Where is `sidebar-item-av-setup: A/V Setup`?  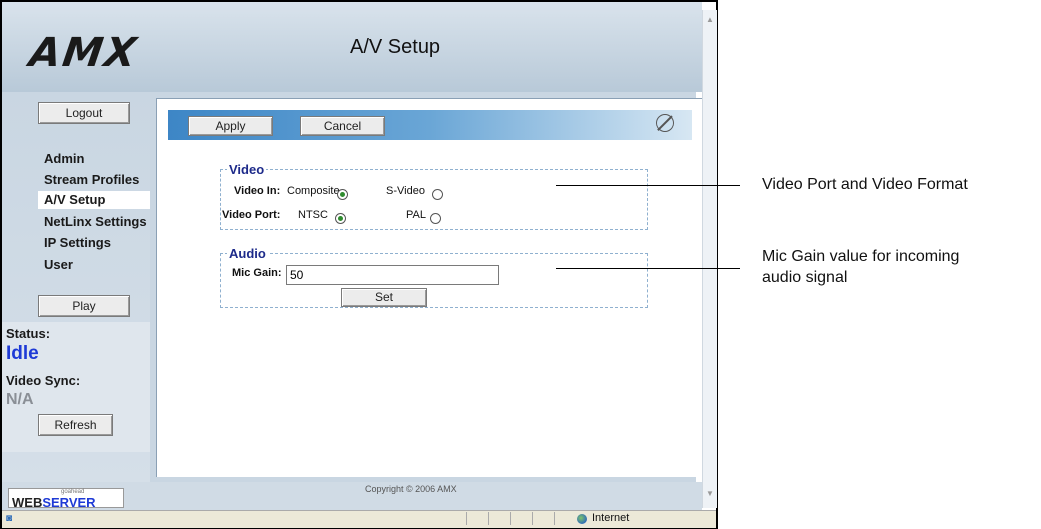 sidebar-item-av-setup: A/V Setup is located at coordinates (97, 200).